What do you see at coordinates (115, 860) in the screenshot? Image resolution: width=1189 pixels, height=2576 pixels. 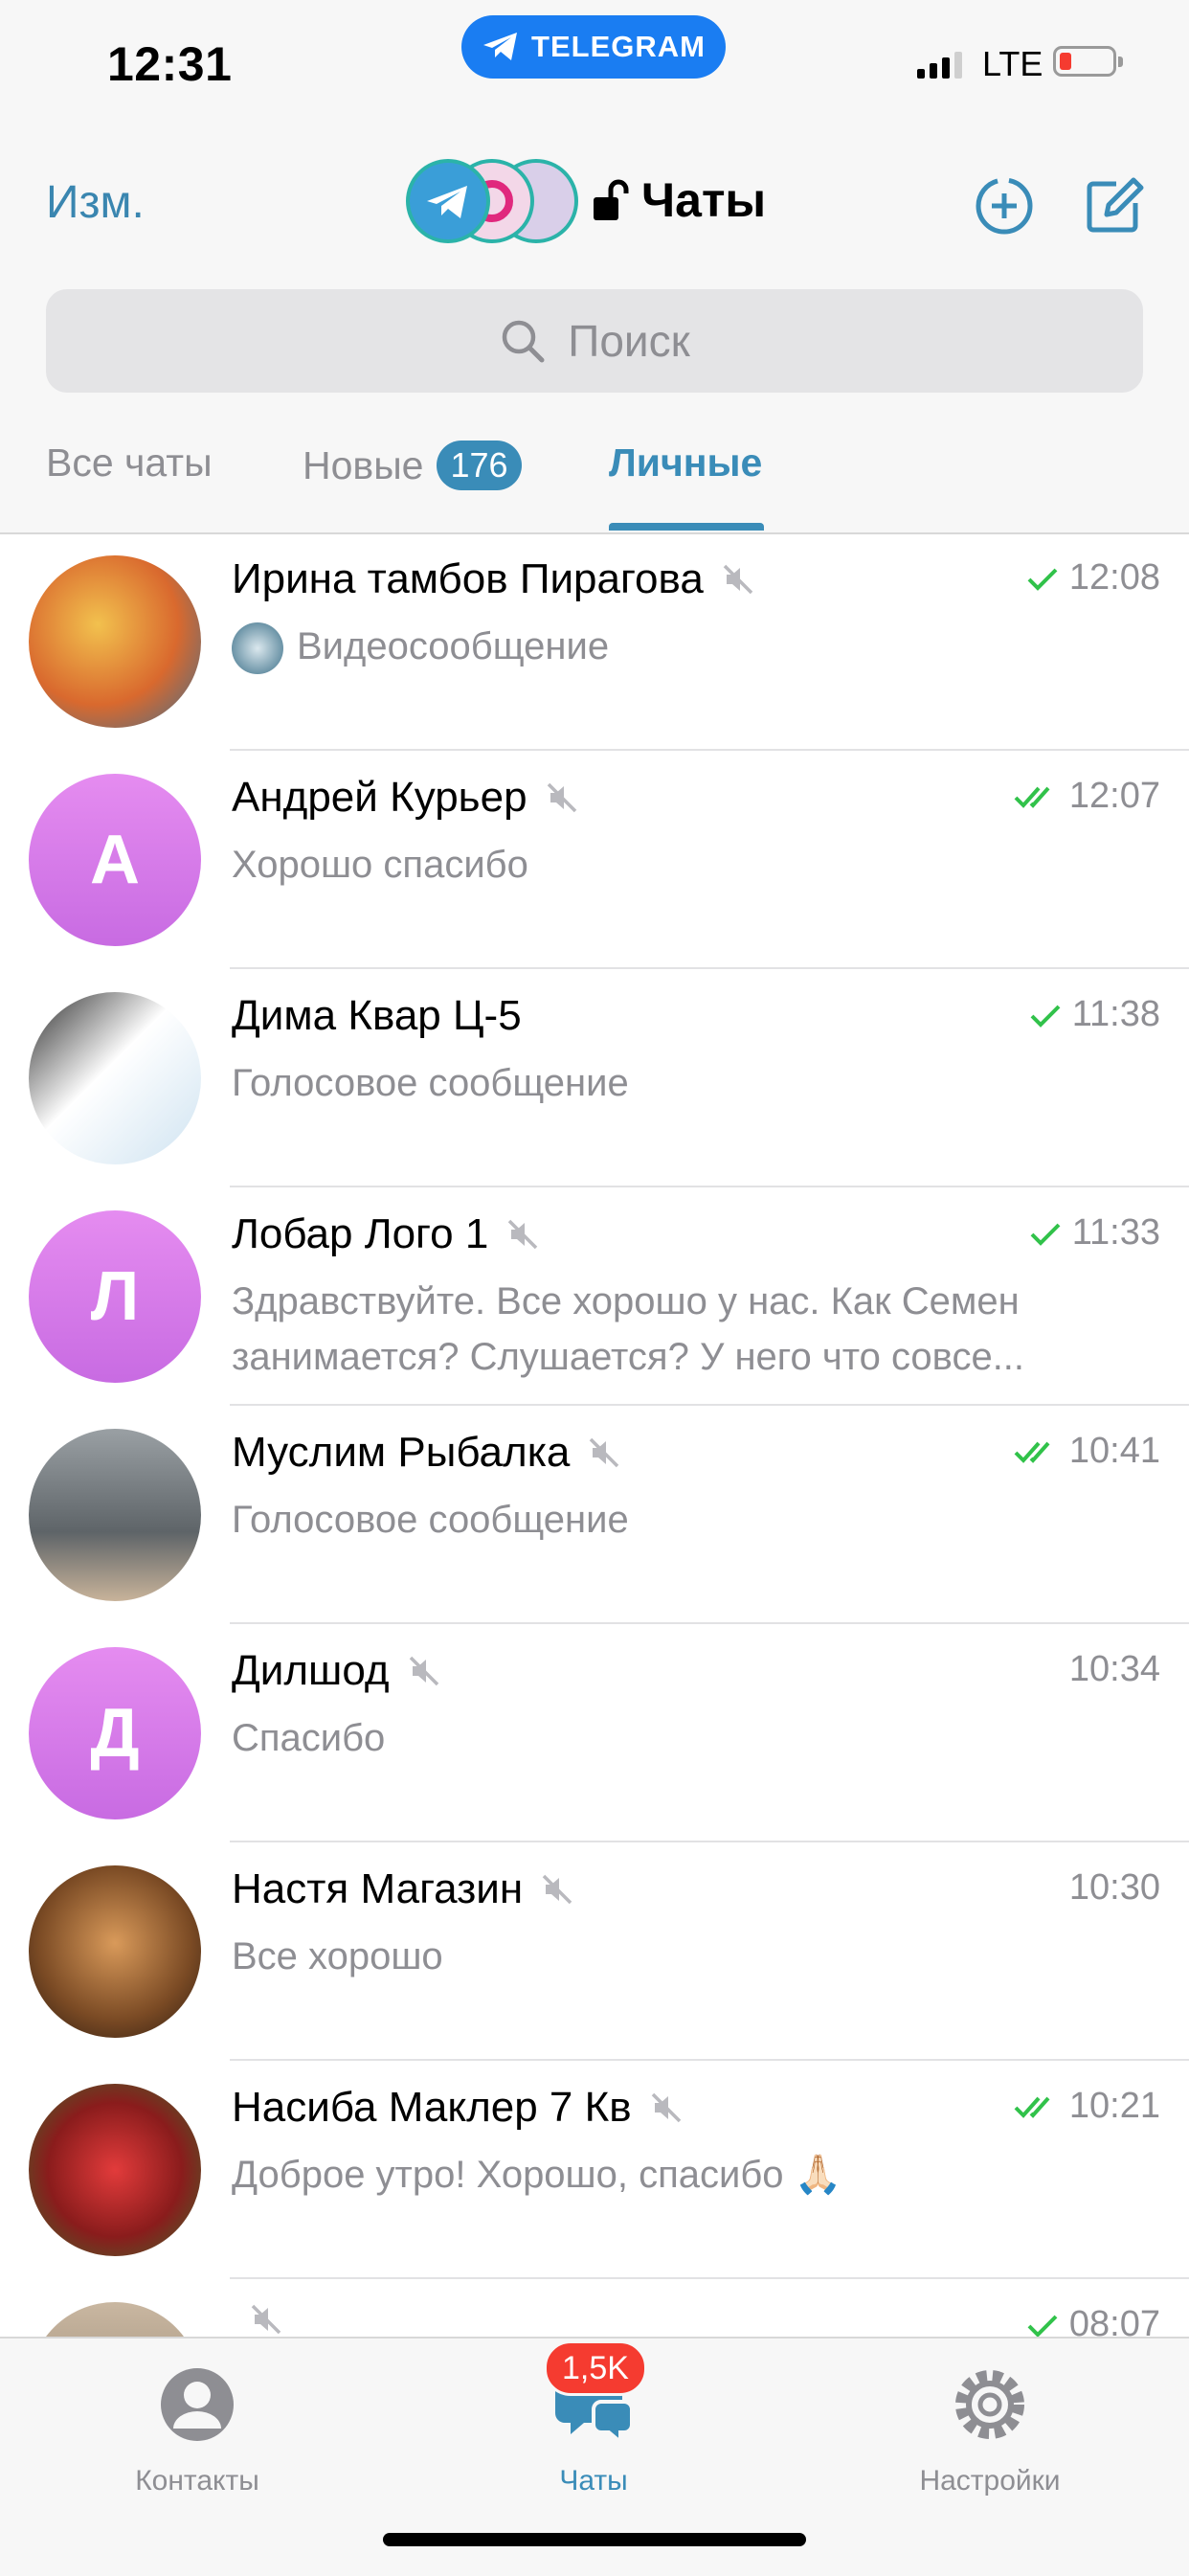 I see `avatar-initial: А` at bounding box center [115, 860].